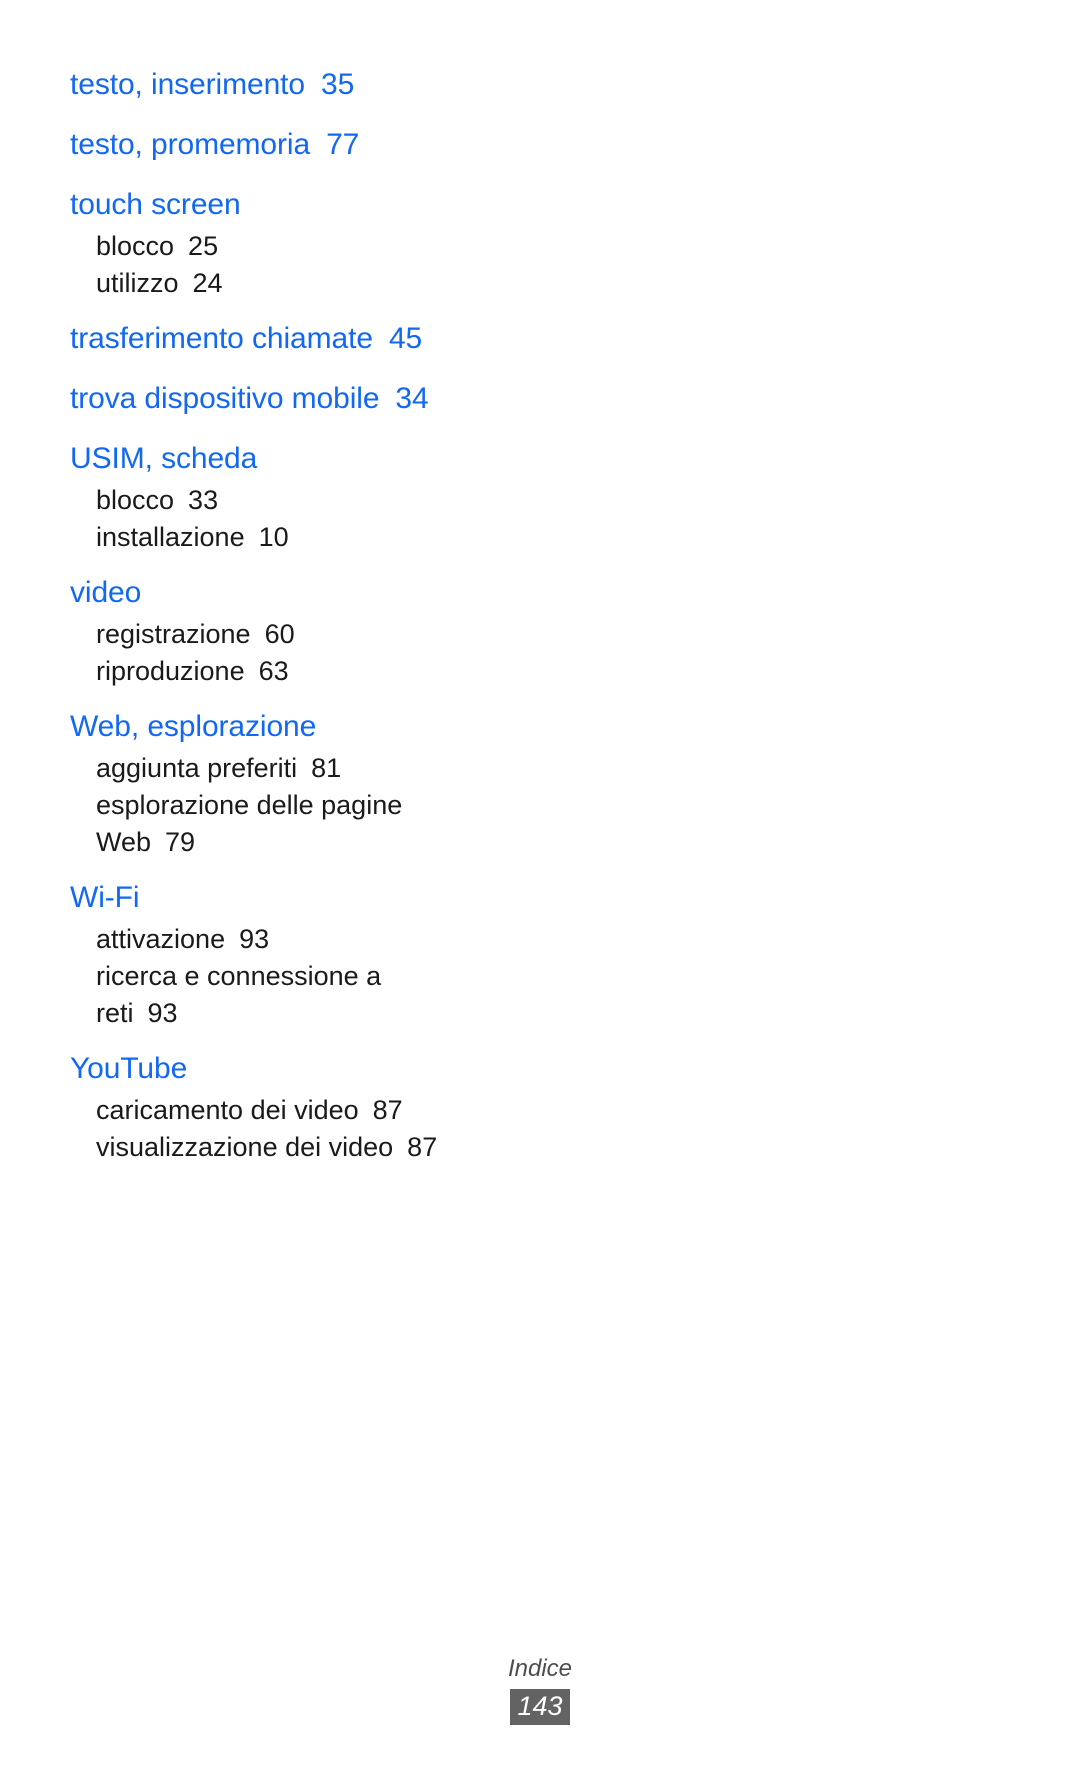 This screenshot has width=1080, height=1771. I want to click on index-heading-label: Wi-Fi, so click(105, 897).